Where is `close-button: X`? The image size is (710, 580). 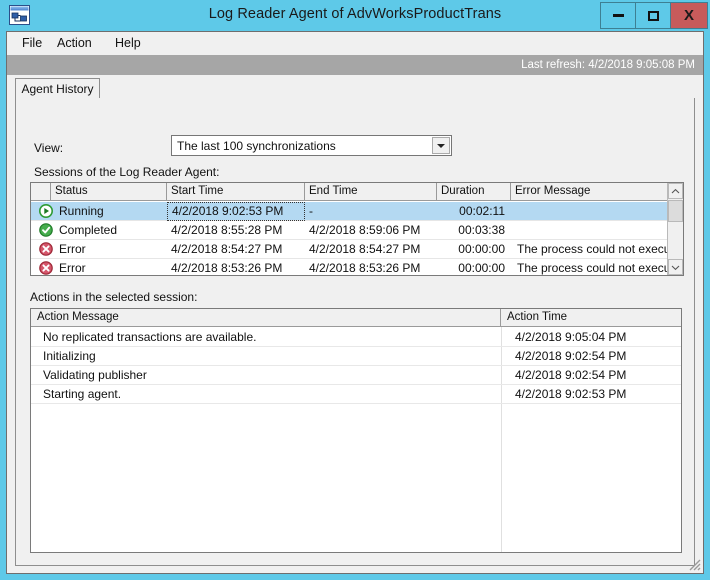 close-button: X is located at coordinates (689, 15).